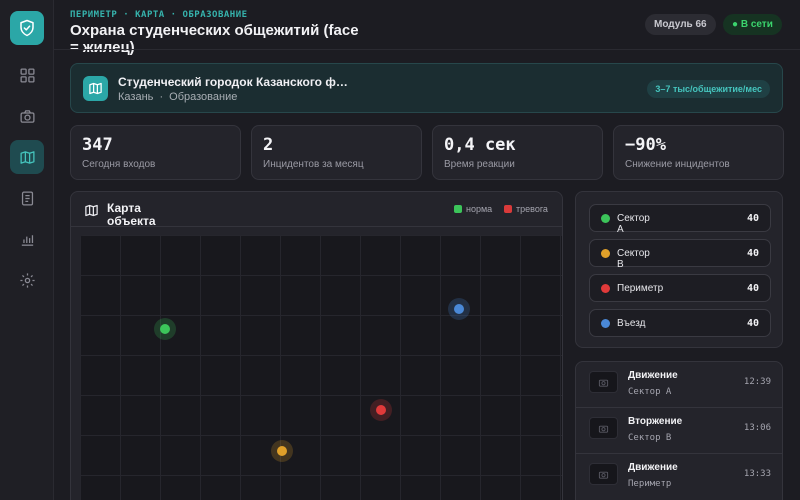  Describe the element at coordinates (381, 410) in the screenshot. I see `marker-red` at that location.